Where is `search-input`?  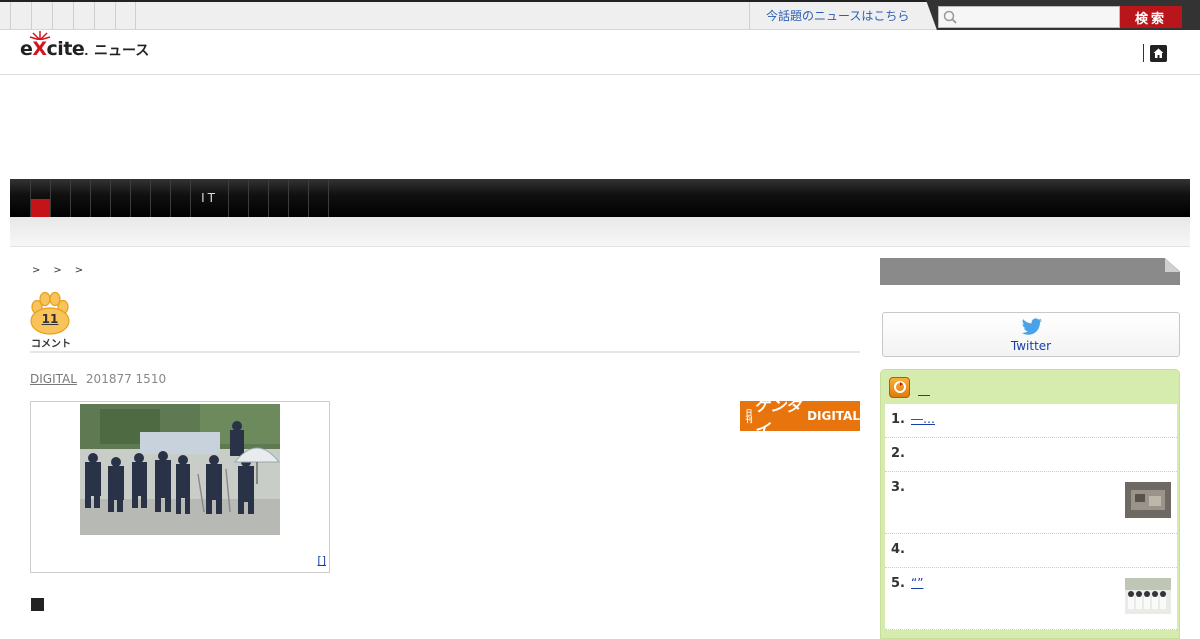
search-input is located at coordinates (1029, 17).